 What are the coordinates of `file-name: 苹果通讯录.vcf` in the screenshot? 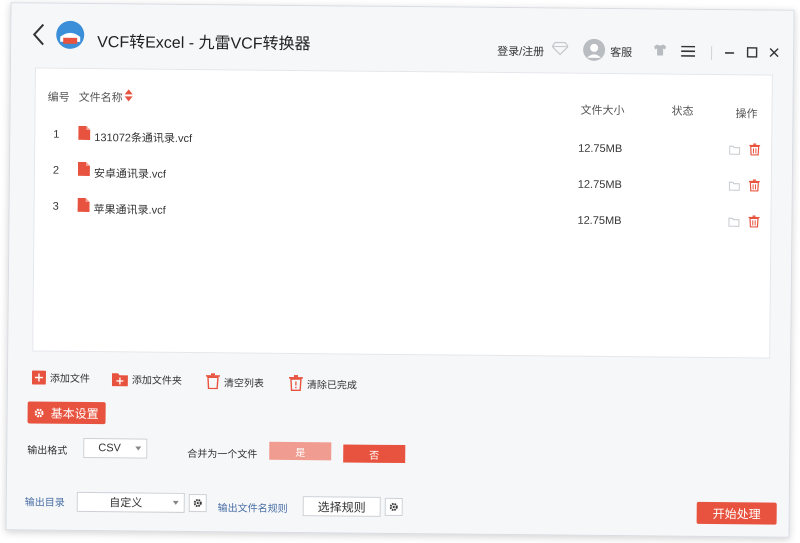 It's located at (129, 210).